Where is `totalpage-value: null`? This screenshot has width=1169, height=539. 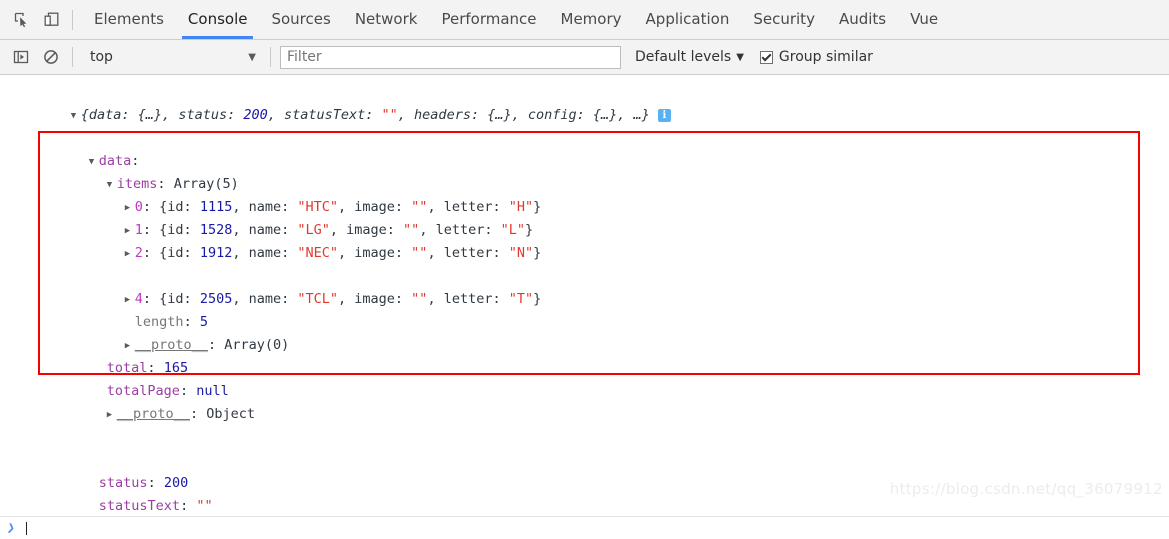
totalpage-value: null is located at coordinates (212, 391).